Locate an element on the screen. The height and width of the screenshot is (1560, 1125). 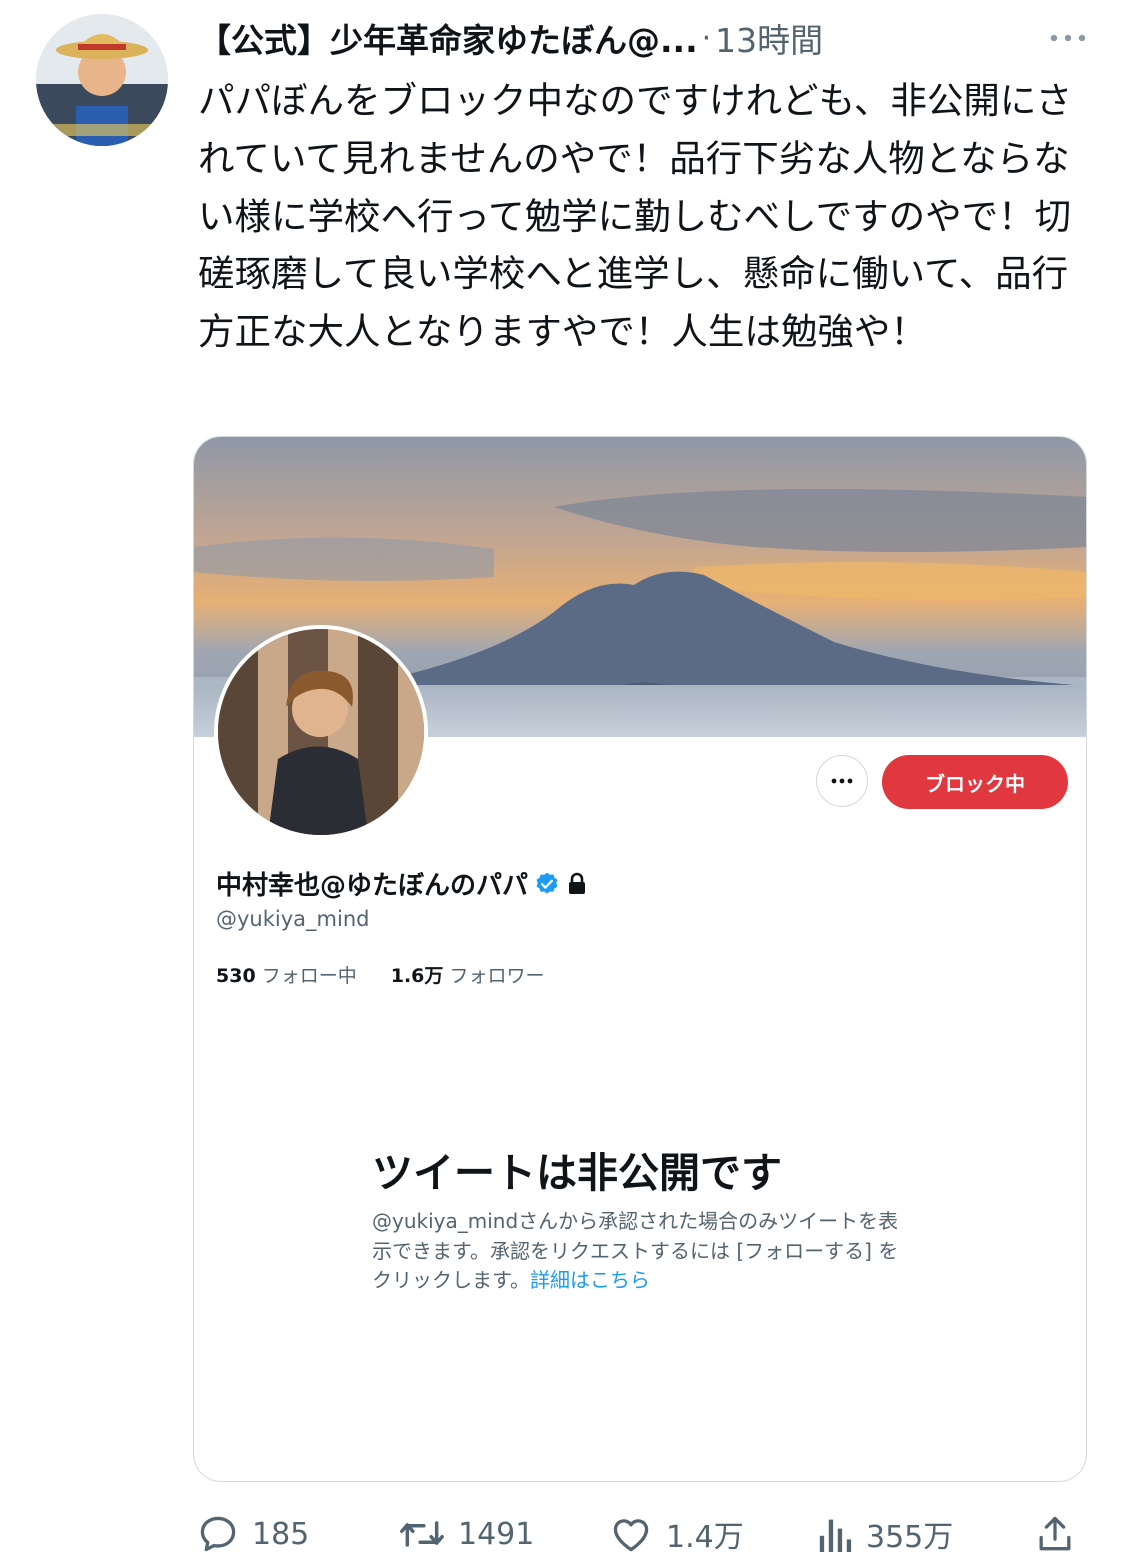
views-count: 355万 is located at coordinates (910, 1537).